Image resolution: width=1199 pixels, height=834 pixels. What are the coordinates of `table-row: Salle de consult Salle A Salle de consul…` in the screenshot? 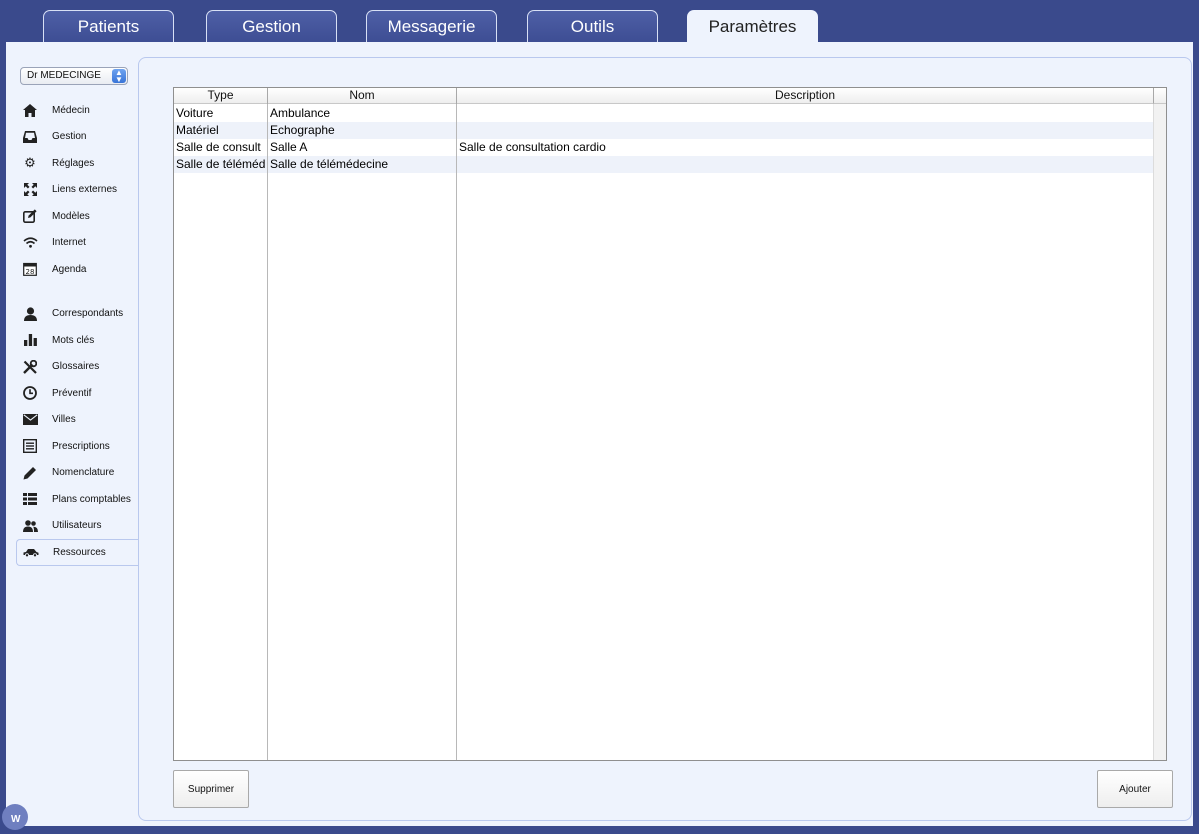 It's located at (664, 147).